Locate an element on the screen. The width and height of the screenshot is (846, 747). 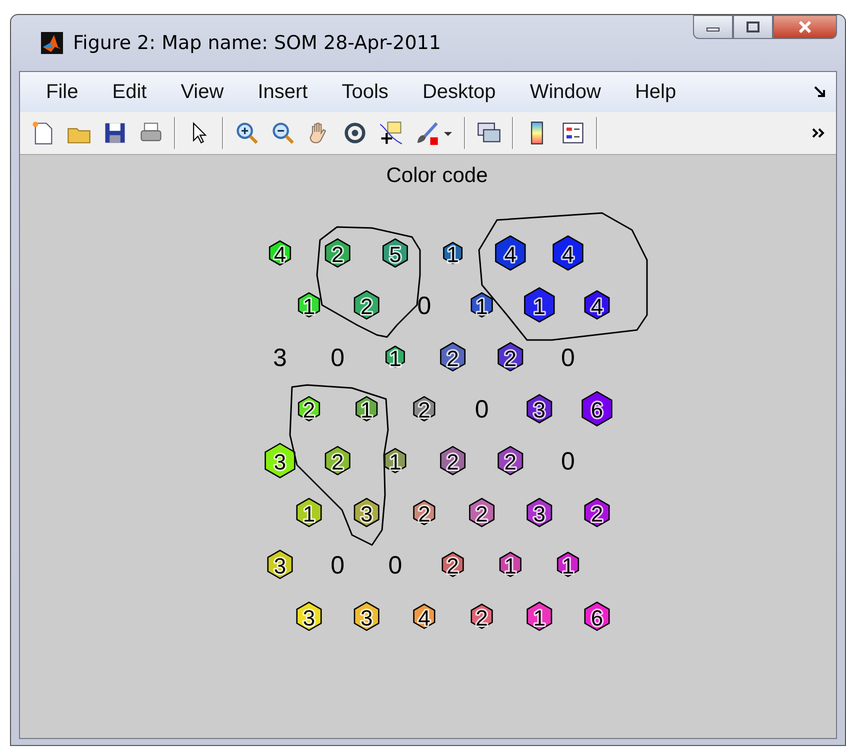
overflow-chevron-icon is located at coordinates (819, 133).